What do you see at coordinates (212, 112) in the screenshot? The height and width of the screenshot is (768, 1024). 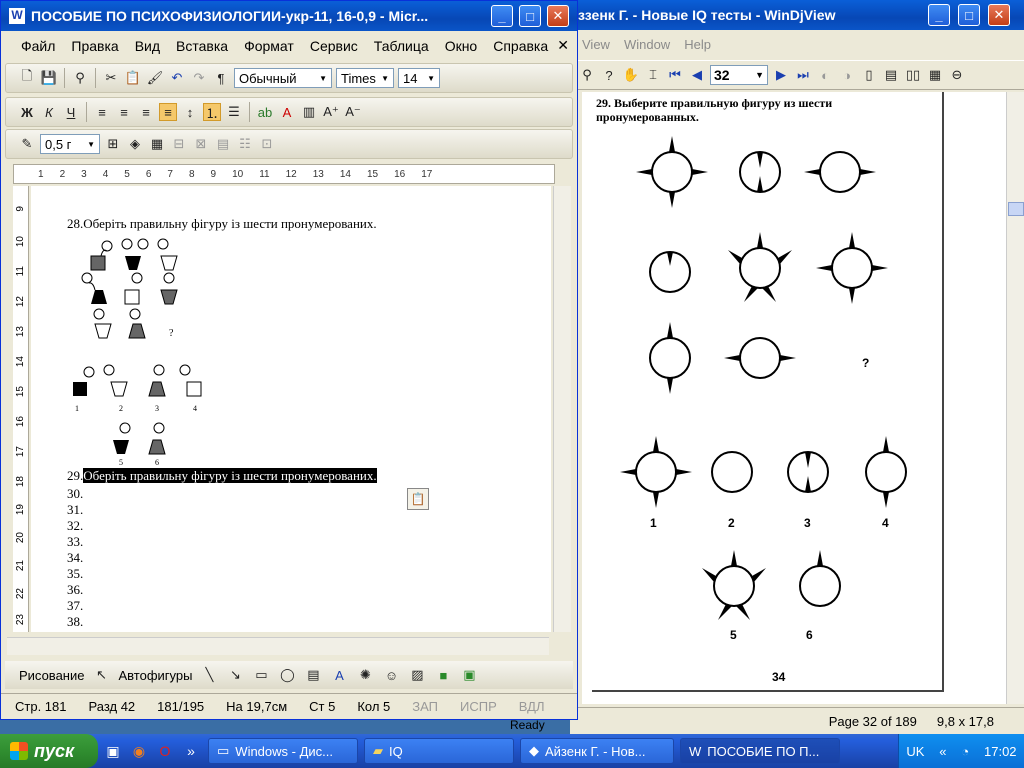 I see `numbering-icon: ⒈` at bounding box center [212, 112].